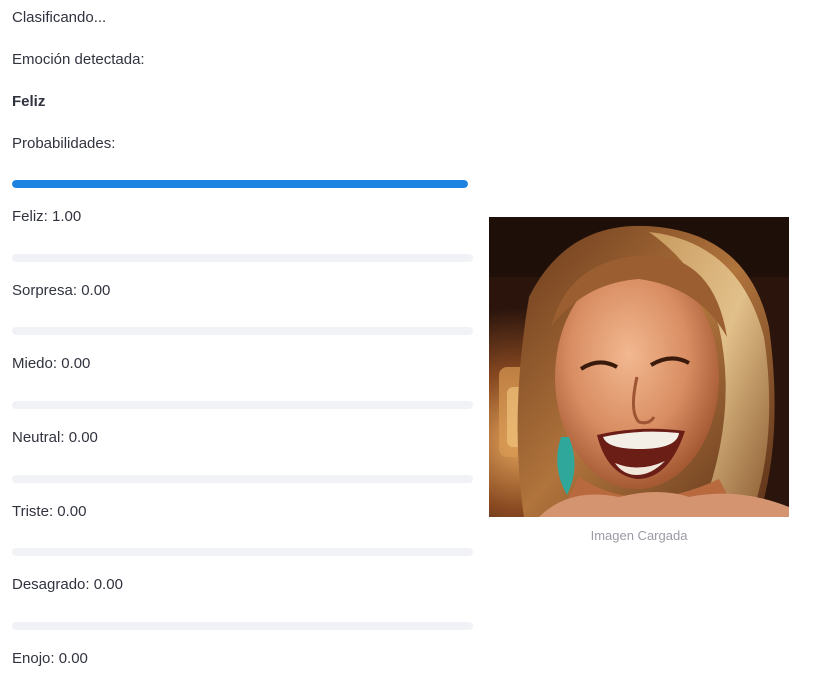  Describe the element at coordinates (242, 626) in the screenshot. I see `progress-bar-enojo` at that location.